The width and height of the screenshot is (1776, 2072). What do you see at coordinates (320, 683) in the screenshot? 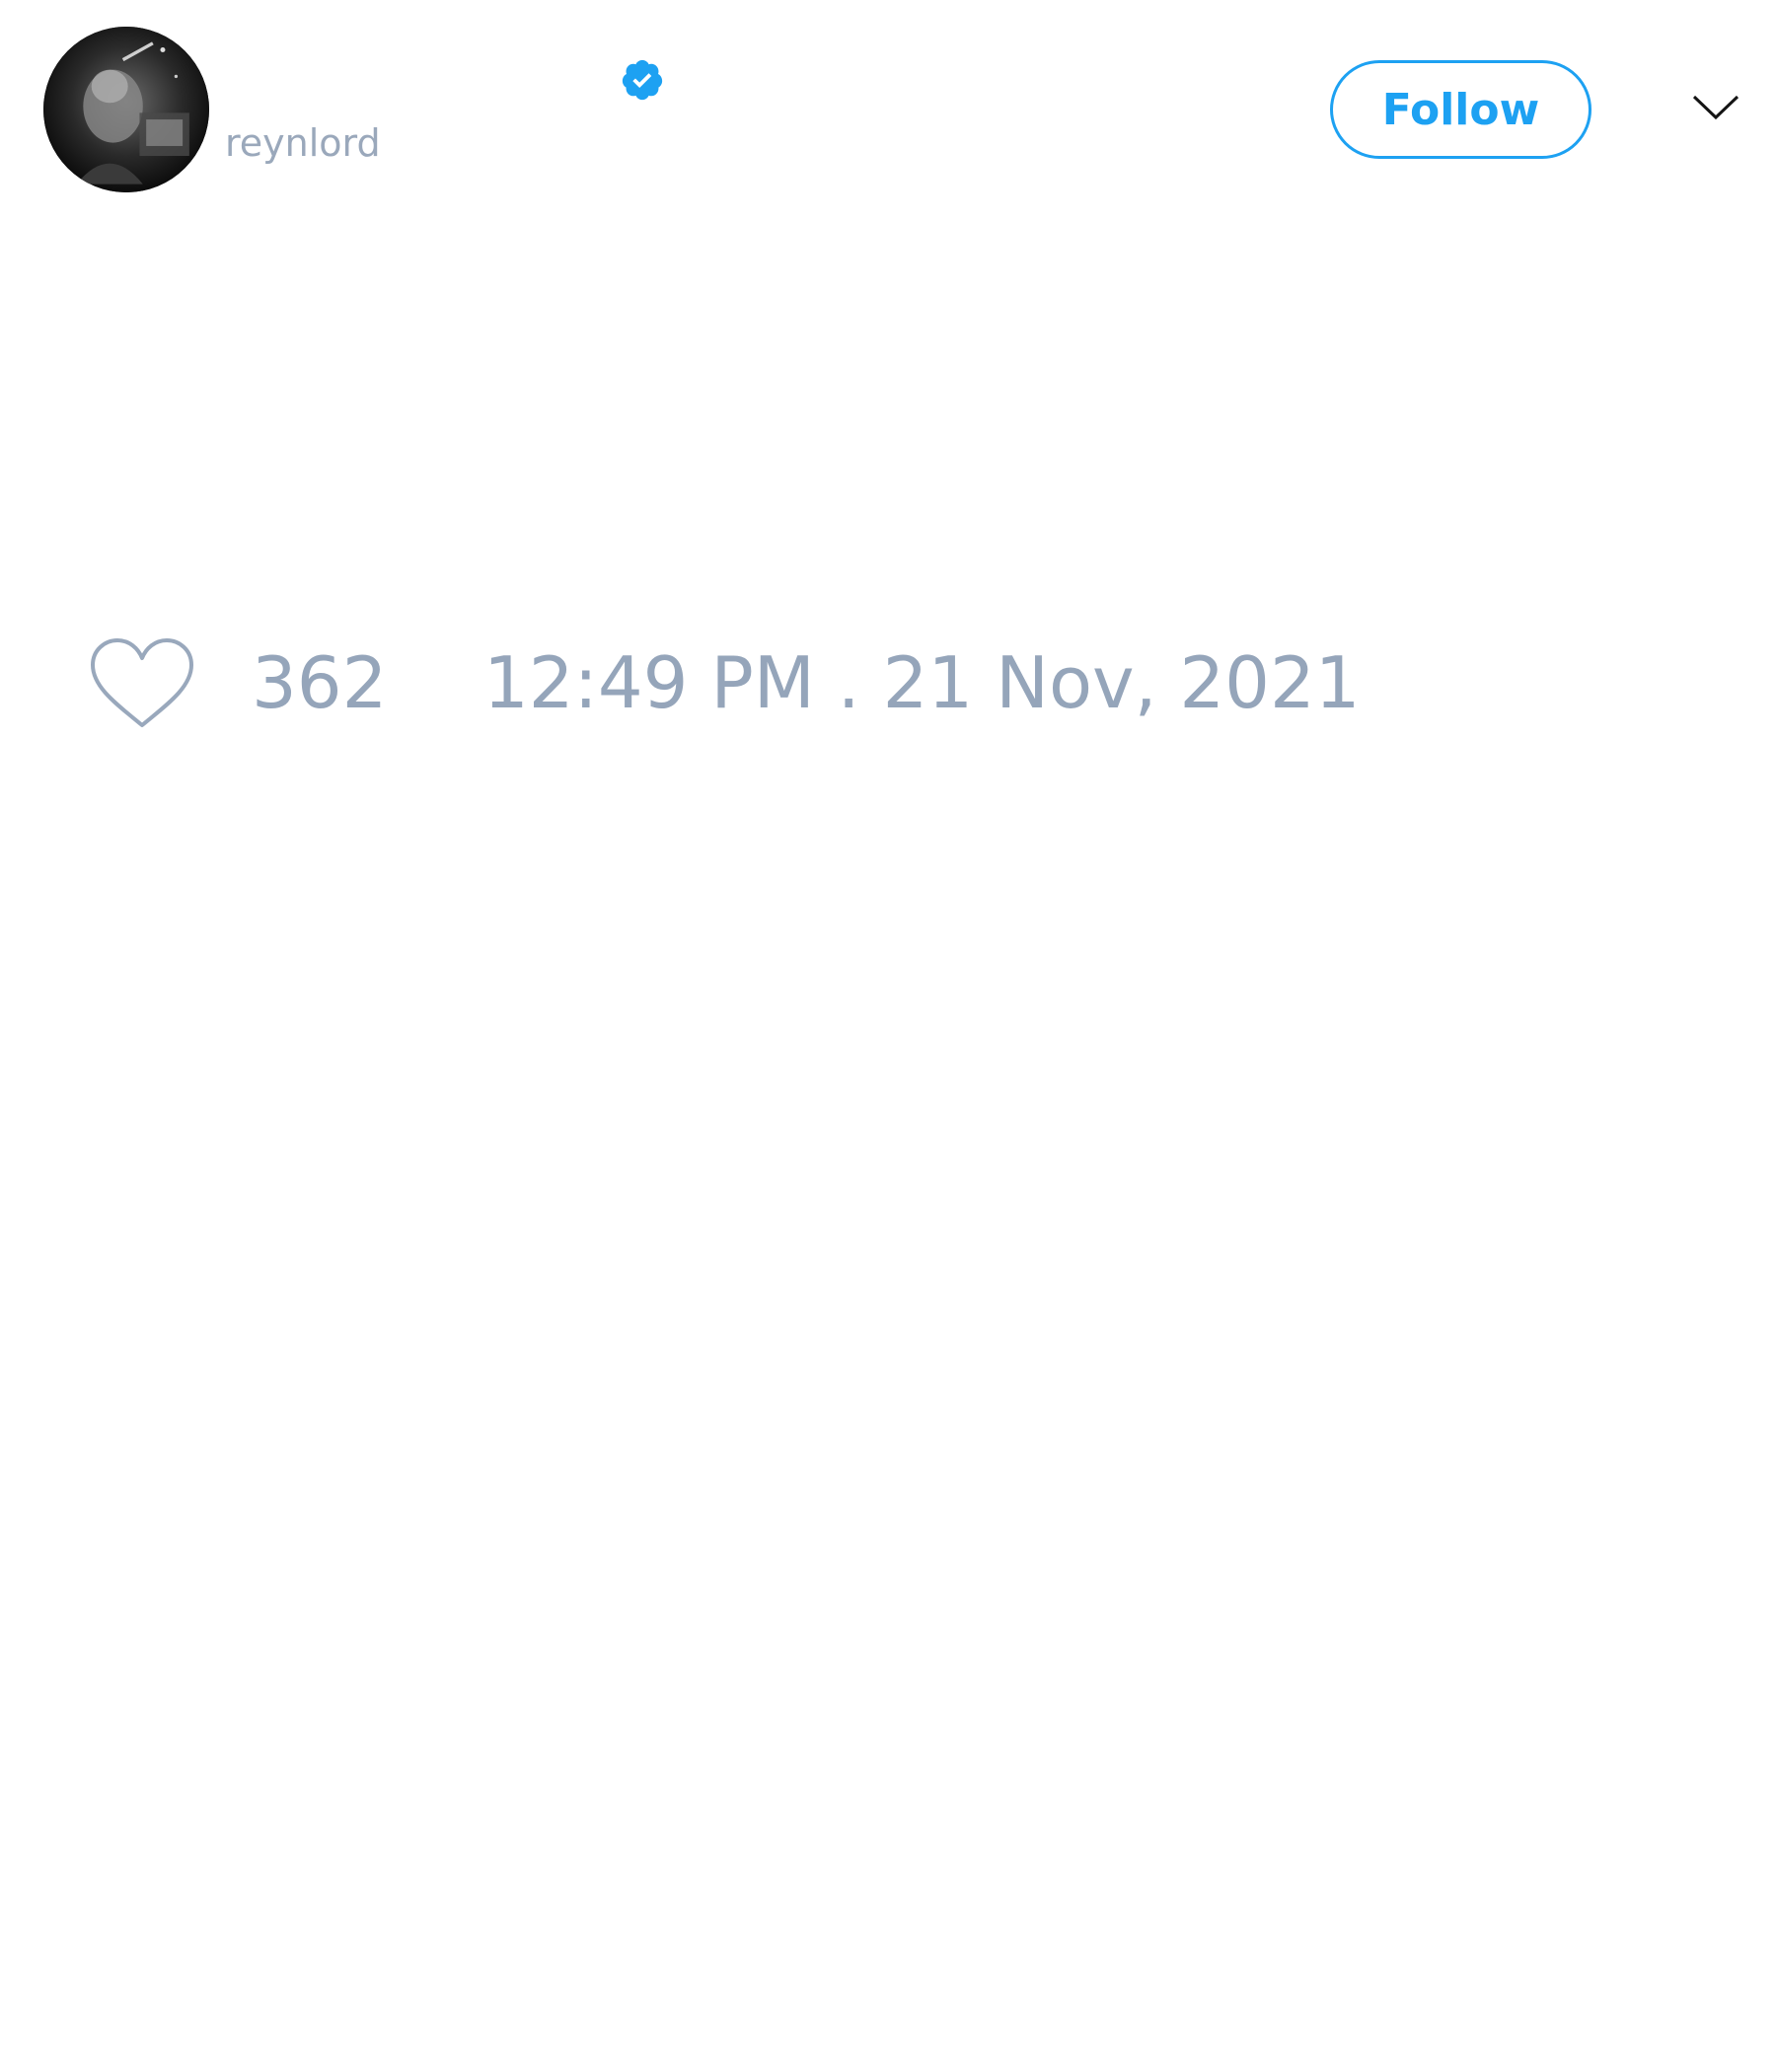
I see `like-count: 362` at bounding box center [320, 683].